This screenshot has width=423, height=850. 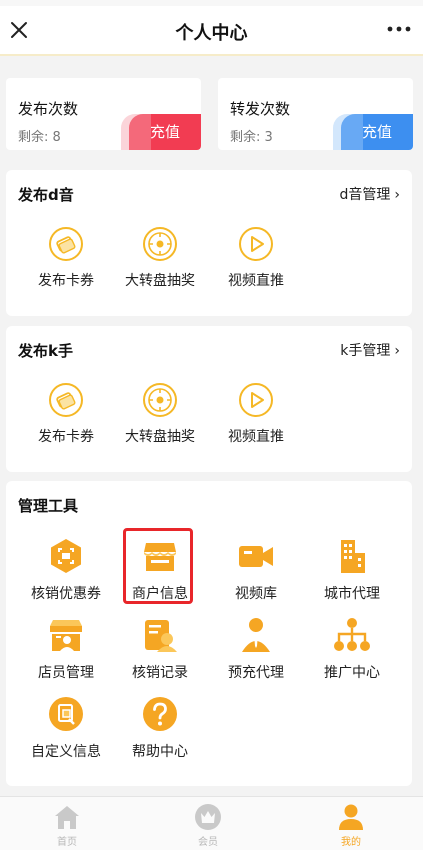 I want to click on profile-icon, so click(x=351, y=817).